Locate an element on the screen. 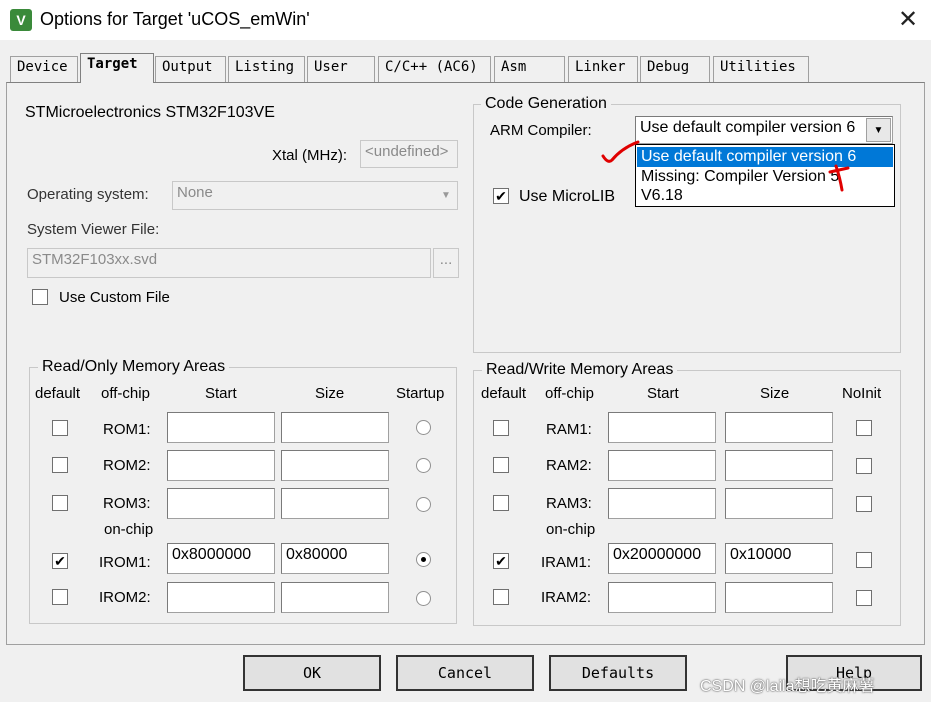  rom1-startup-radio is located at coordinates (423, 427).